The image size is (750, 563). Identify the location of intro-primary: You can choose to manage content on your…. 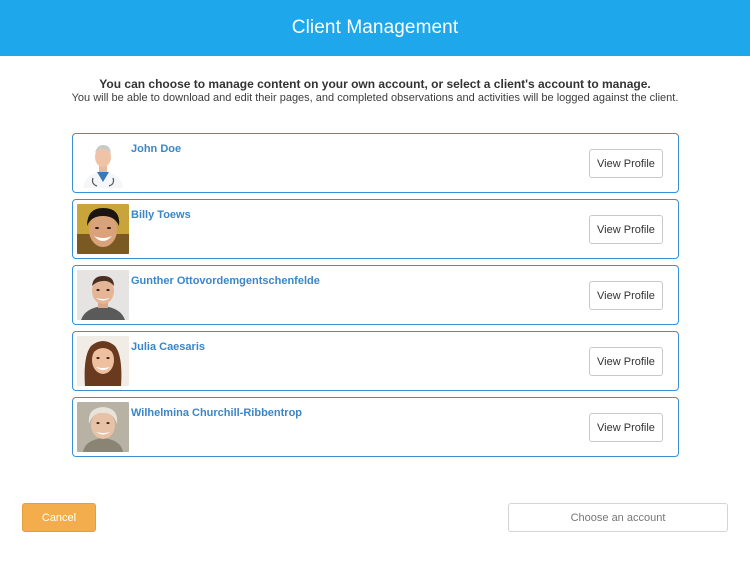
(375, 84).